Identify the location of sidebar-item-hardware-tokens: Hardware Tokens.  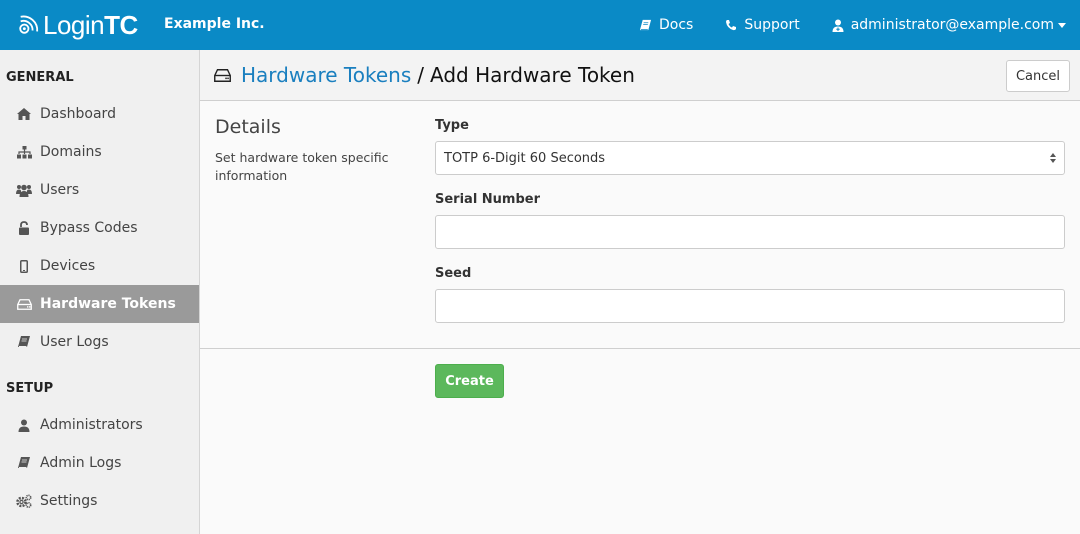
(99, 304).